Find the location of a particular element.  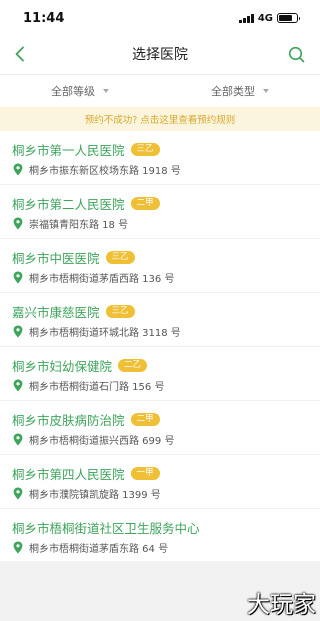

status-indicators: 4G is located at coordinates (269, 18).